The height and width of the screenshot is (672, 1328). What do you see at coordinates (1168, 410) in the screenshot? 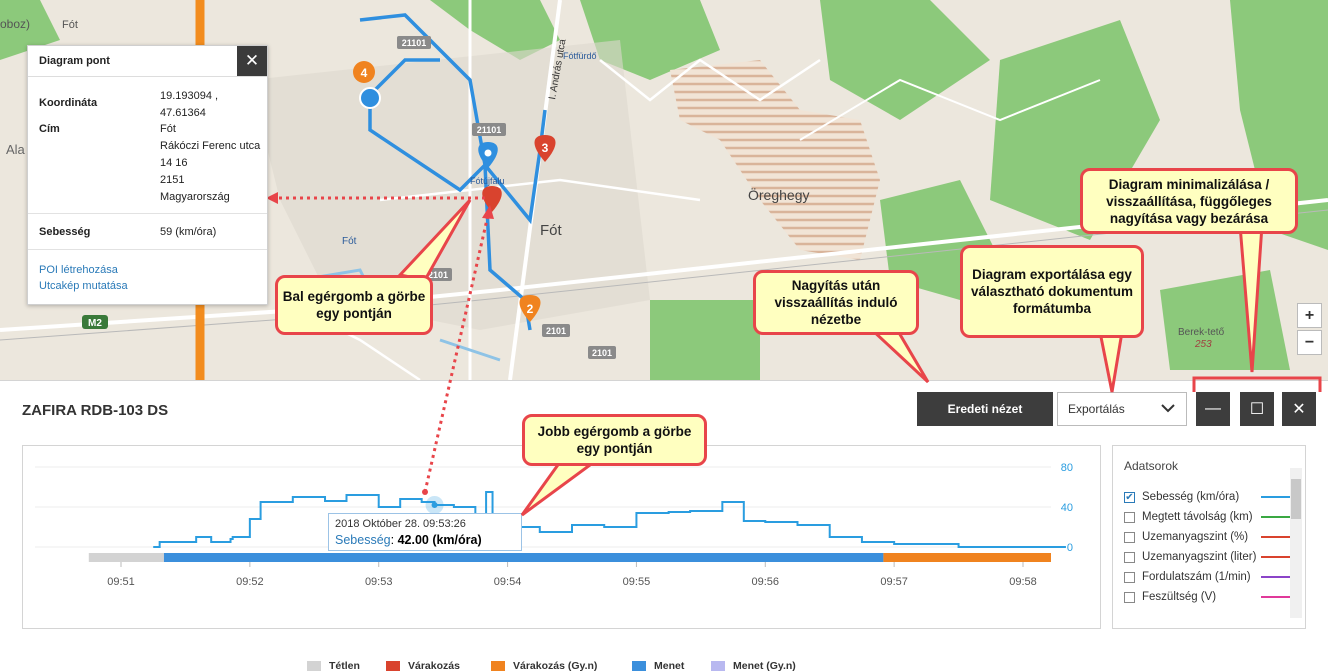
I see `chevron-down-icon` at bounding box center [1168, 410].